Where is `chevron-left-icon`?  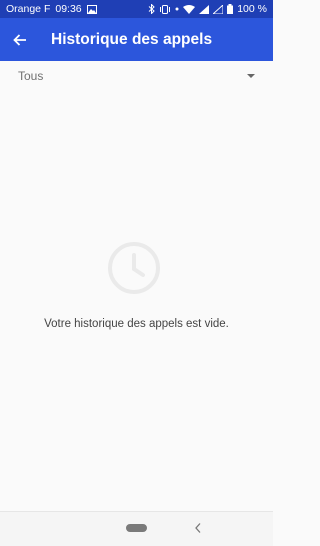 chevron-left-icon is located at coordinates (198, 528).